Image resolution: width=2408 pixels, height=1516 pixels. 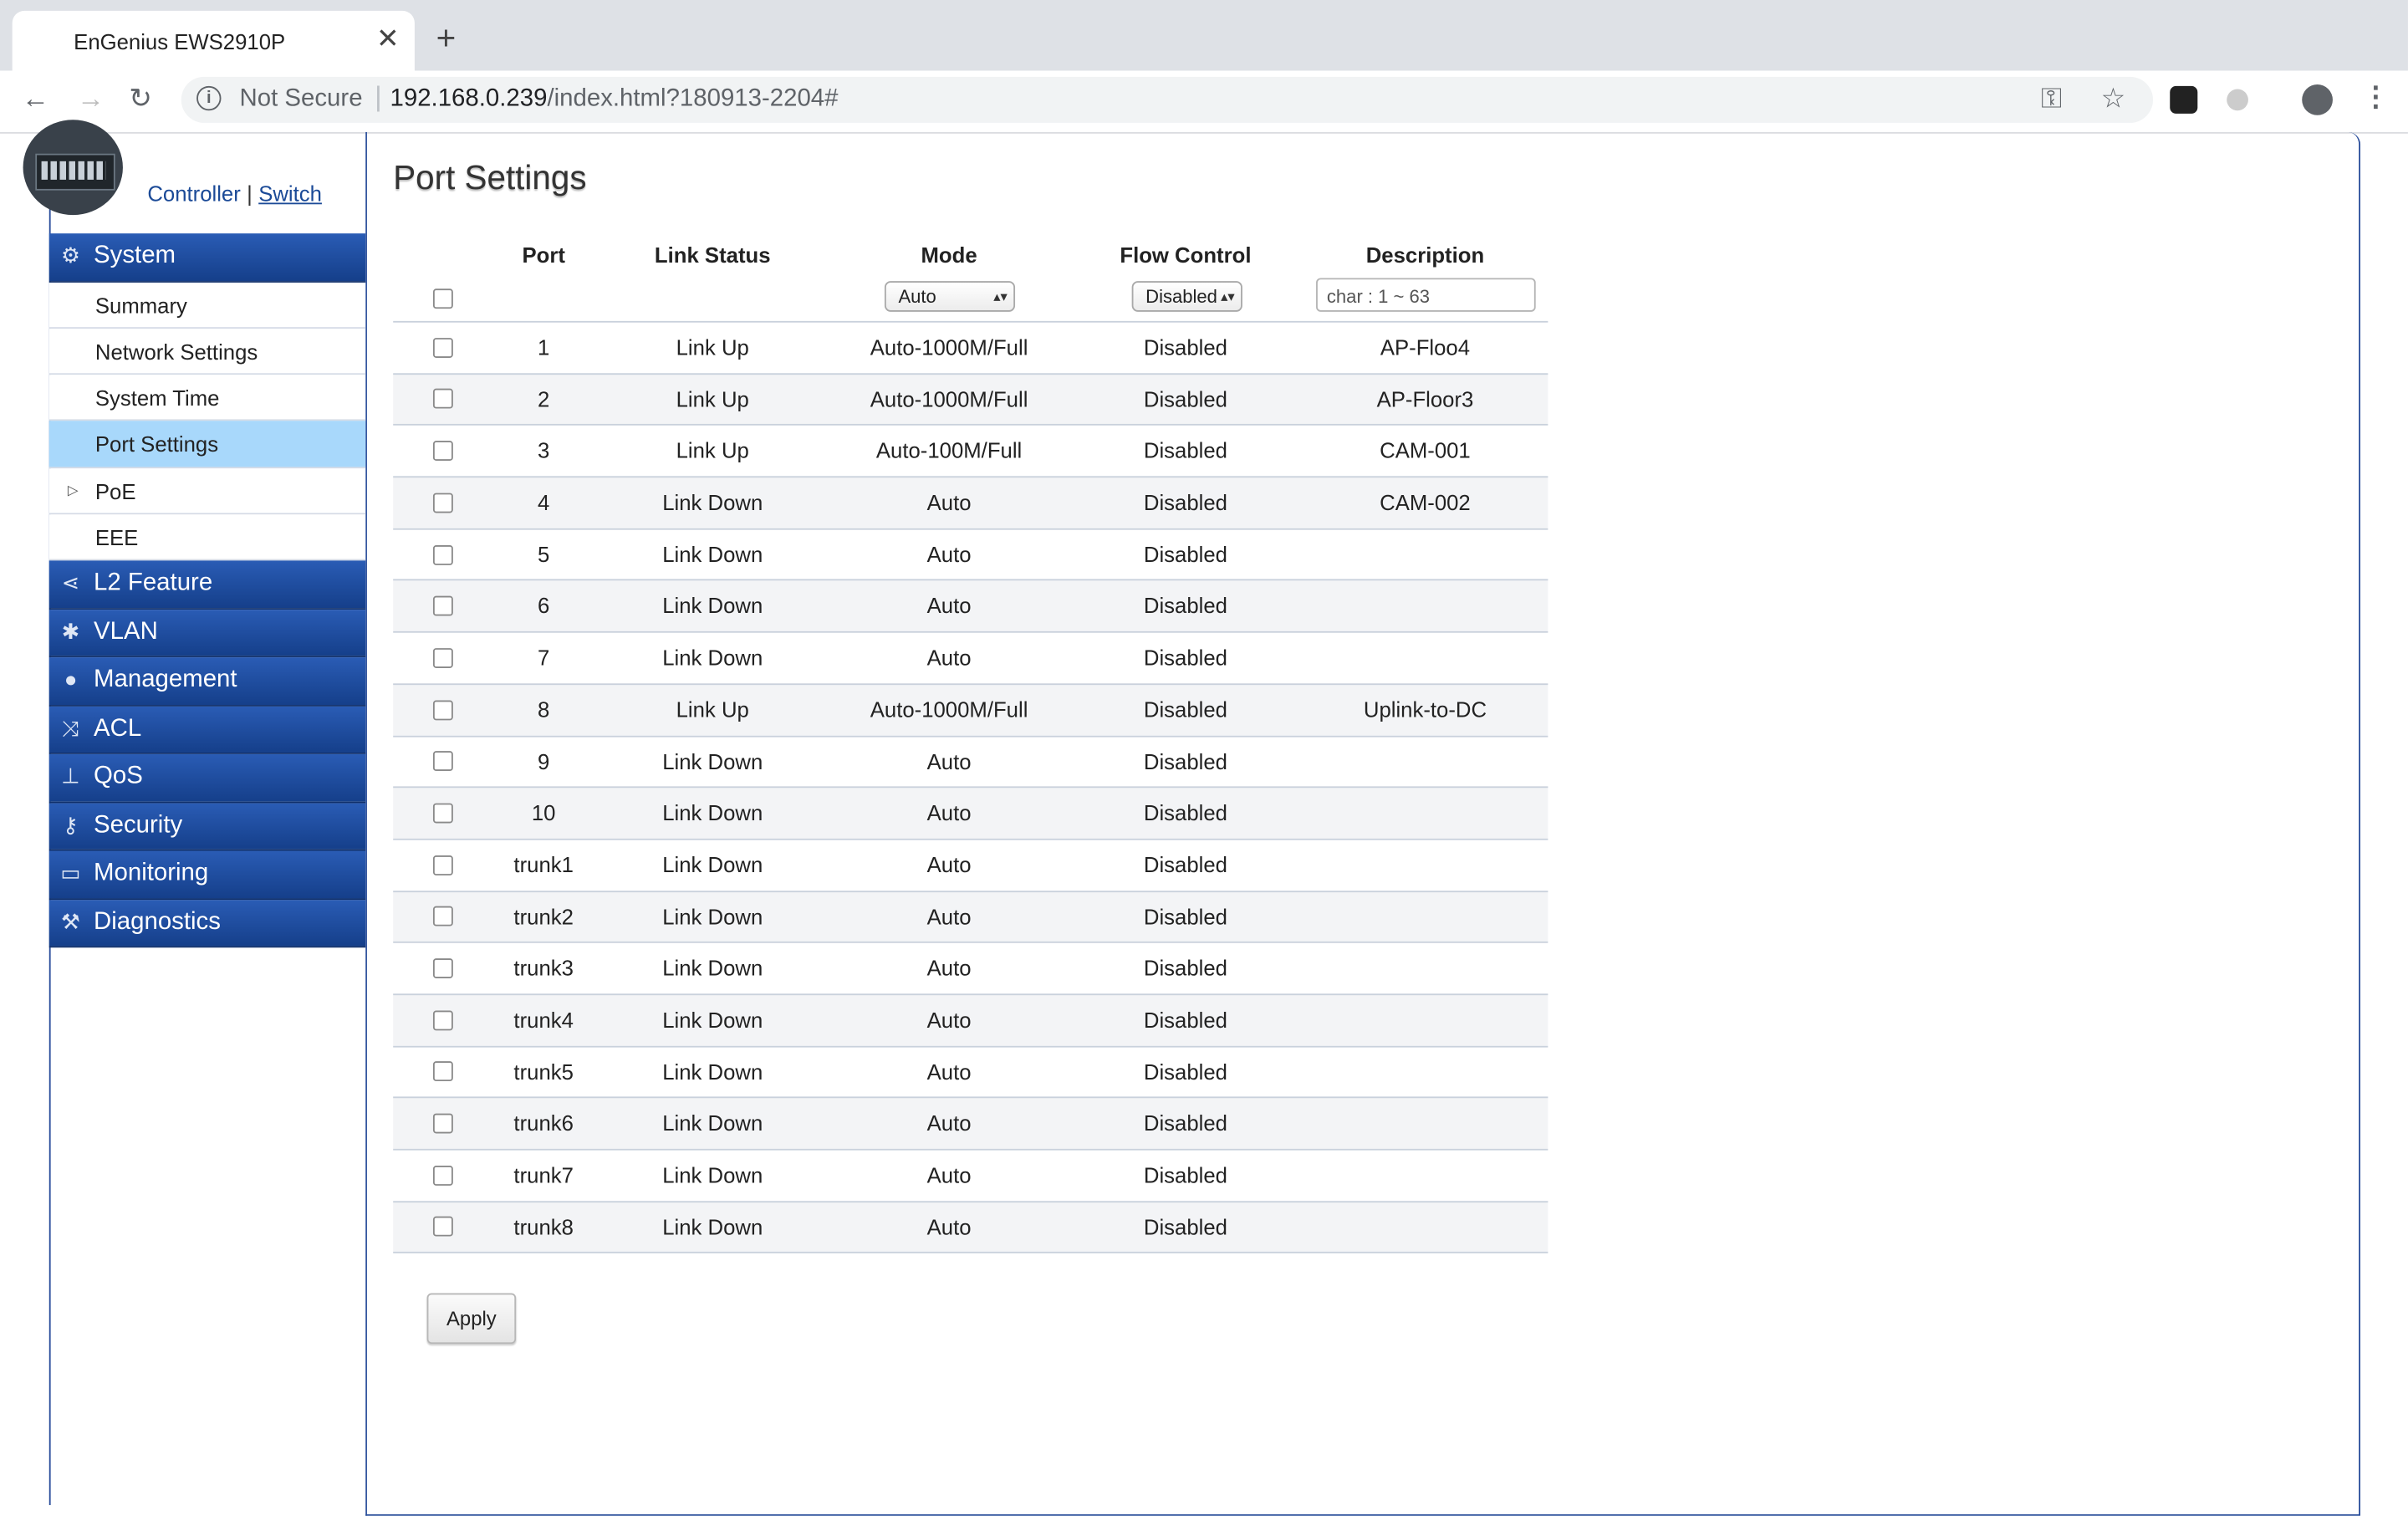 What do you see at coordinates (442, 298) in the screenshot?
I see `select-all-checkbox` at bounding box center [442, 298].